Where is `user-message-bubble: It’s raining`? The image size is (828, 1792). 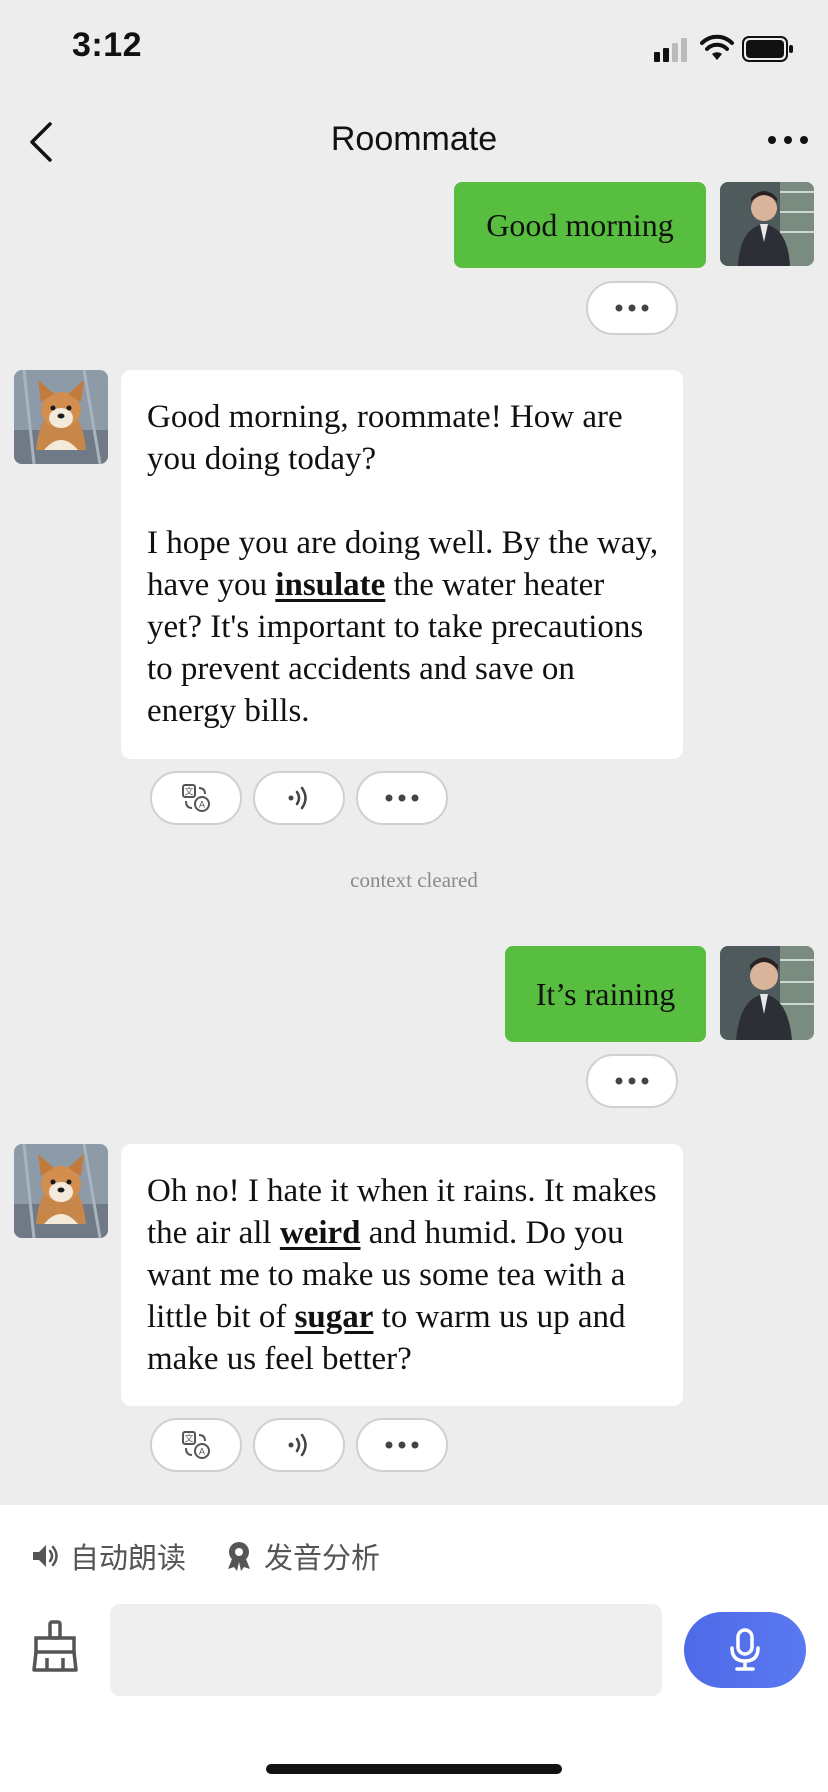 user-message-bubble: It’s raining is located at coordinates (605, 994).